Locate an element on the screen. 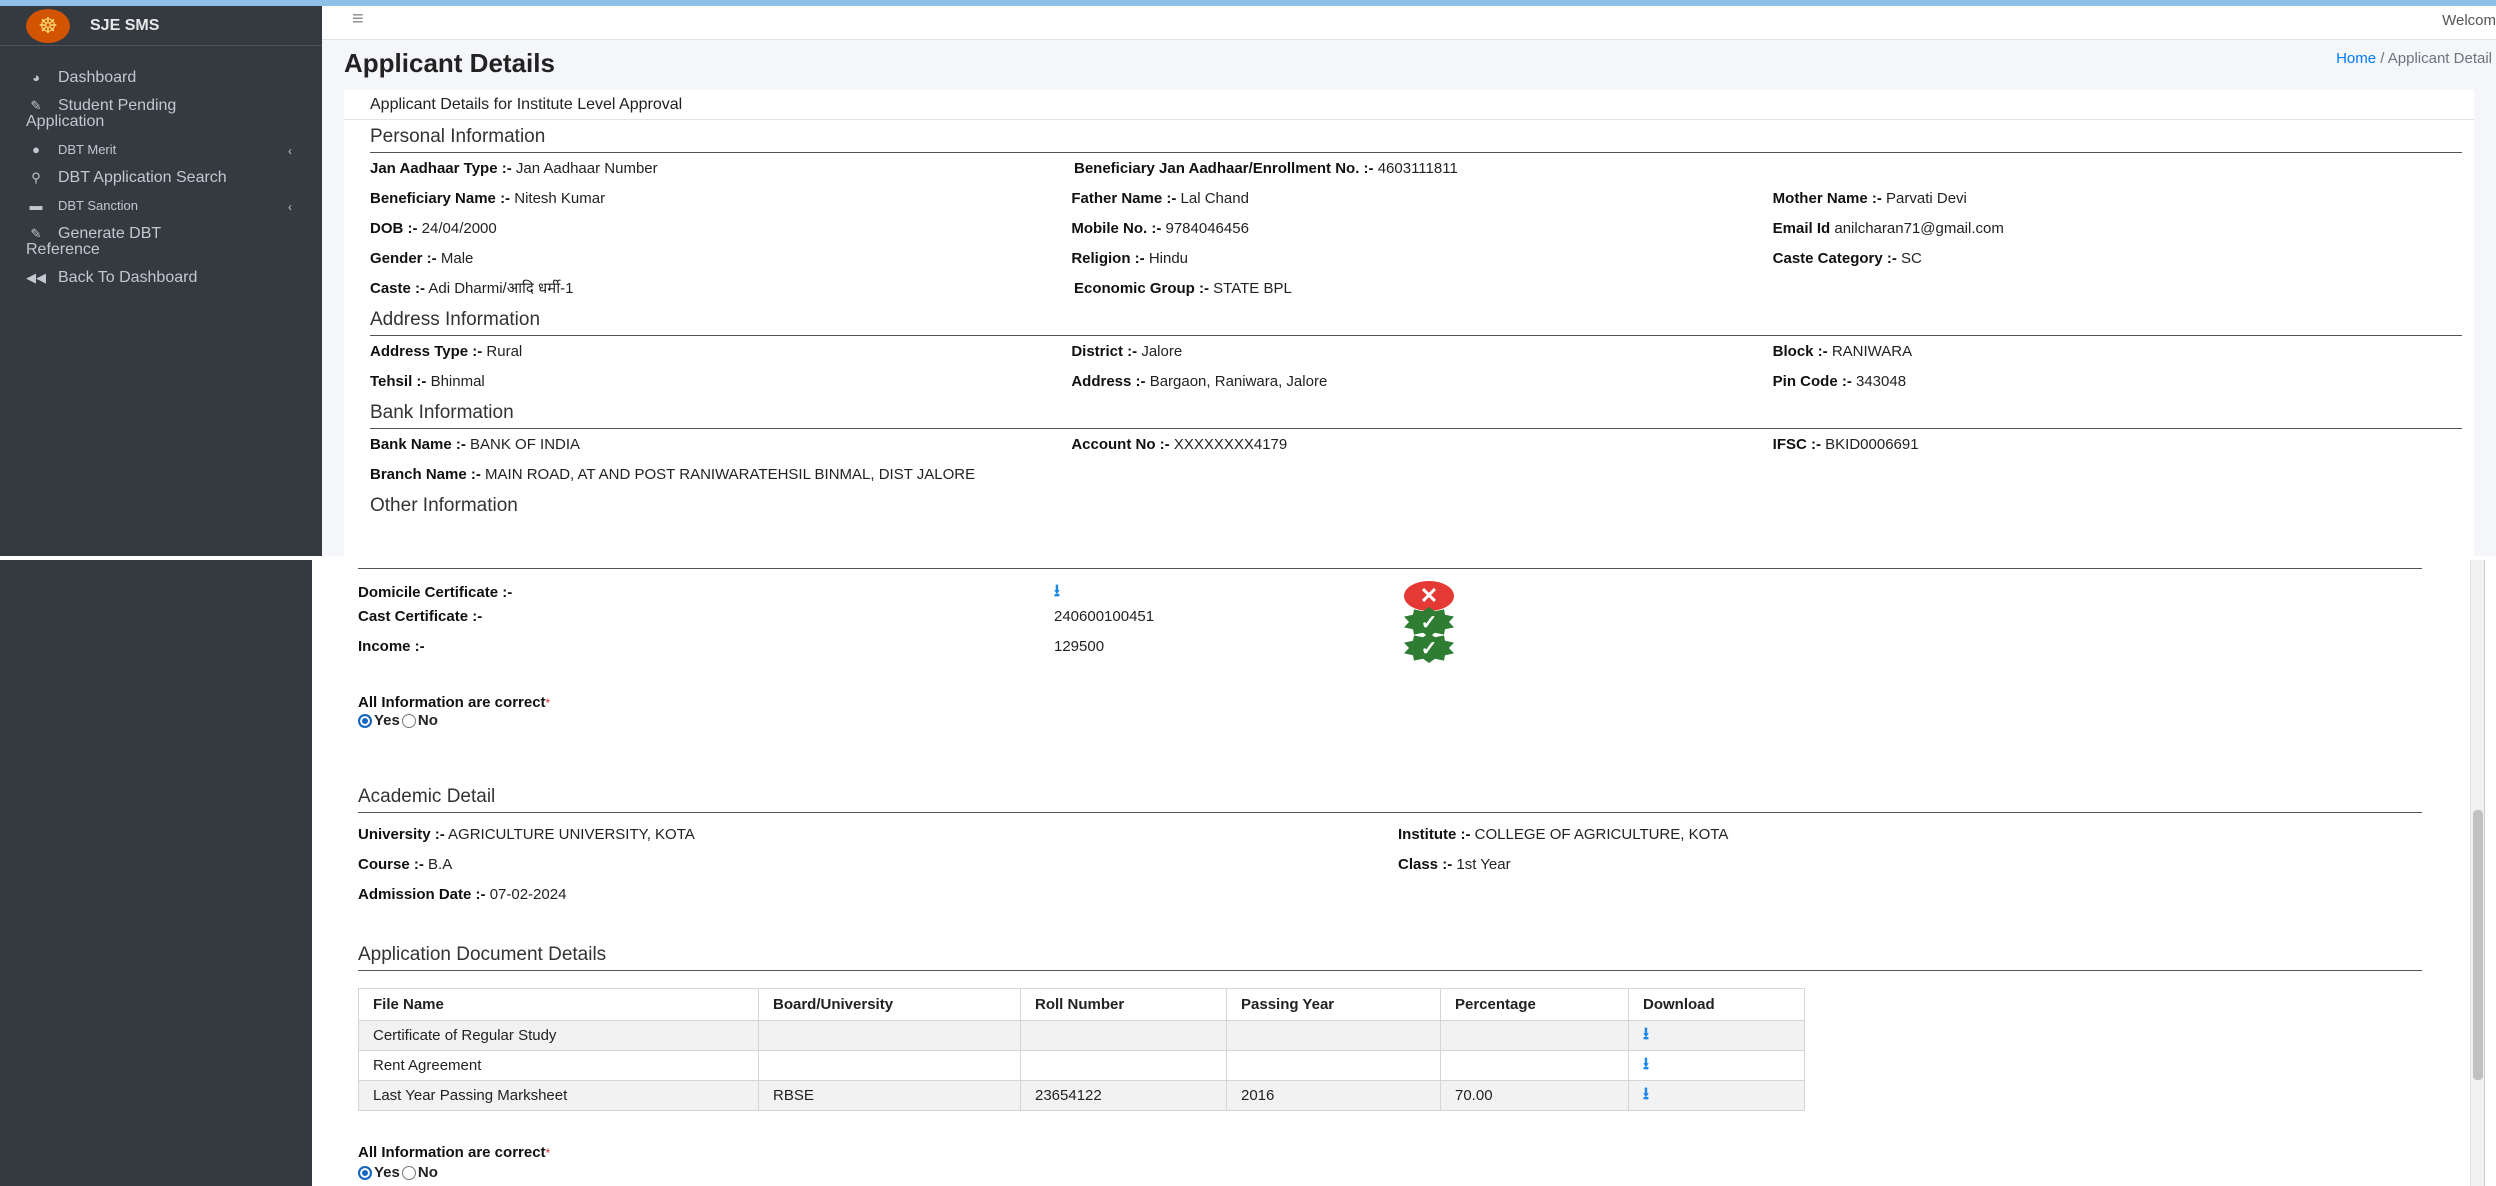 The image size is (2496, 1186). sidebar-item-student-pending-application: ✎ Student Pending Application is located at coordinates (161, 114).